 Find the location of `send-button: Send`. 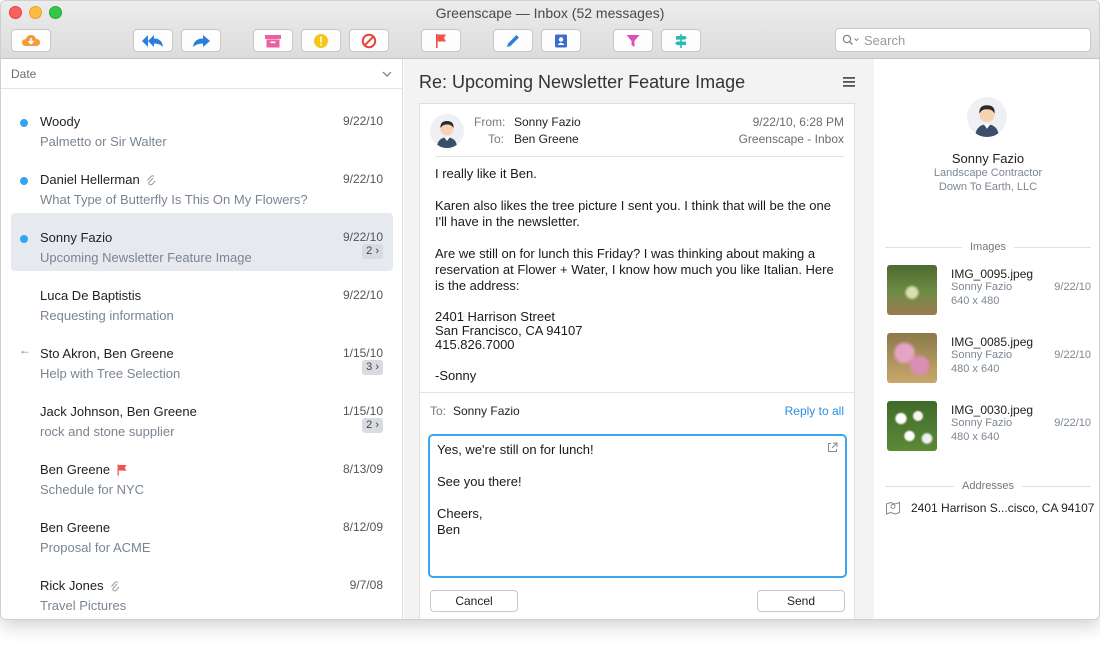

send-button: Send is located at coordinates (801, 601).